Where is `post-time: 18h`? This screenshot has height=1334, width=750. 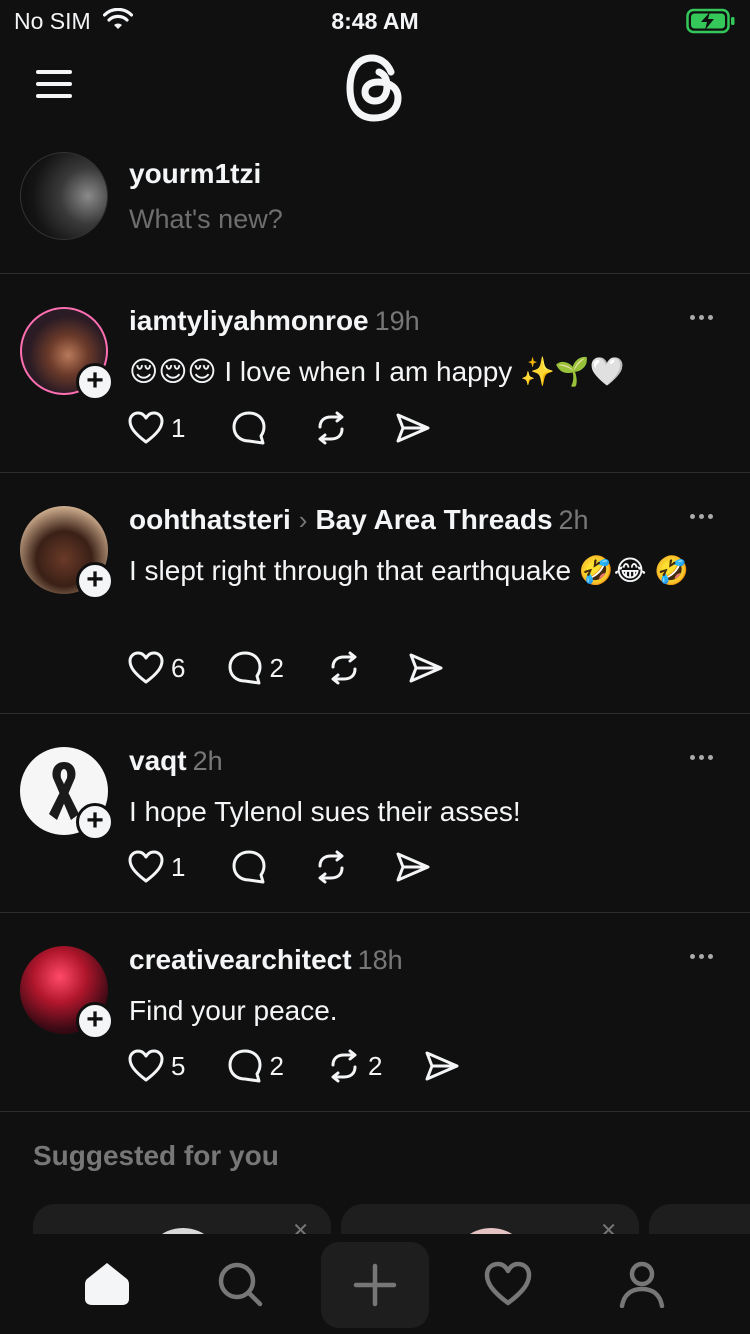
post-time: 18h is located at coordinates (380, 960).